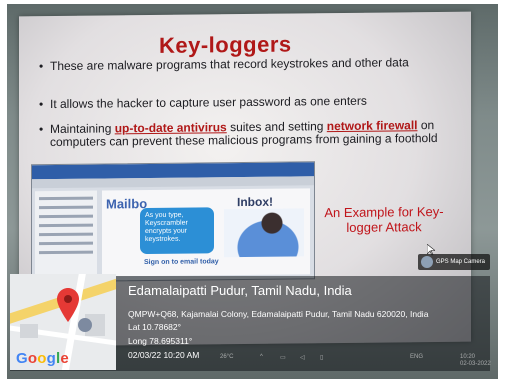  I want to click on camera-badge-label: GPS Map Camera, so click(461, 262).